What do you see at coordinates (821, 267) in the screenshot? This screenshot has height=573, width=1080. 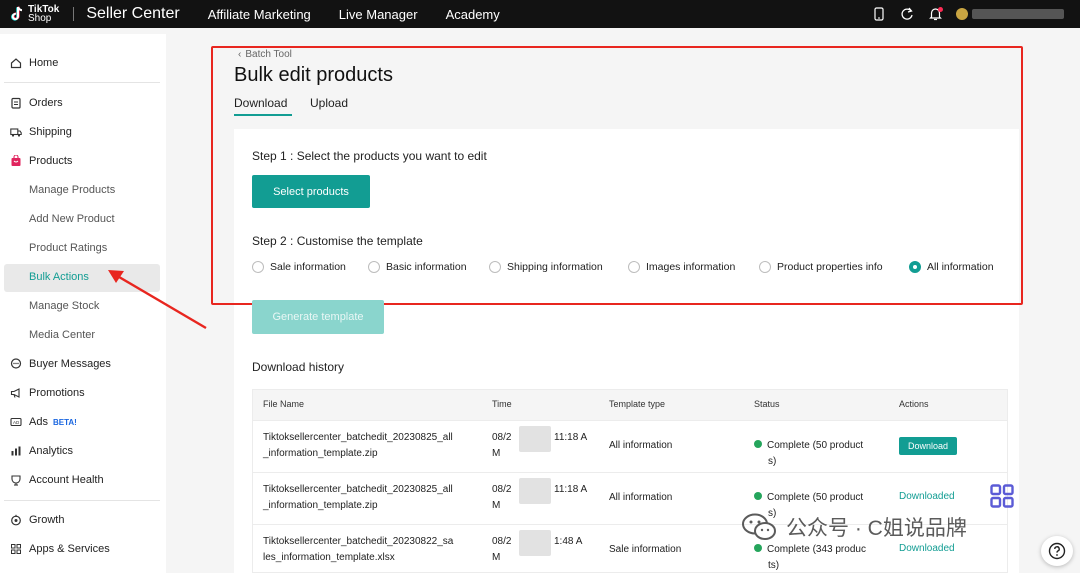 I see `option-product-properties-info: Product properties info` at bounding box center [821, 267].